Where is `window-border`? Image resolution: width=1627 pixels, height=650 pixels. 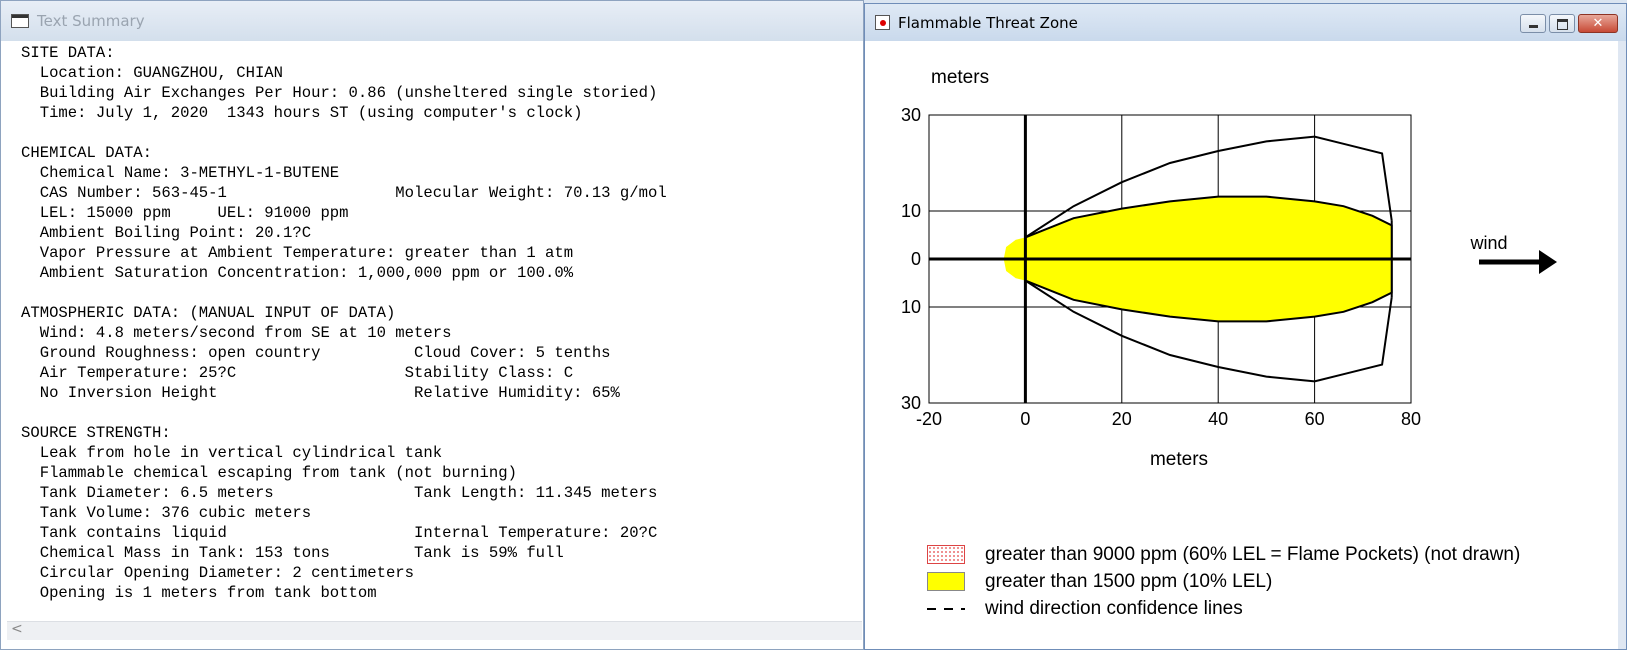 window-border is located at coordinates (1622, 345).